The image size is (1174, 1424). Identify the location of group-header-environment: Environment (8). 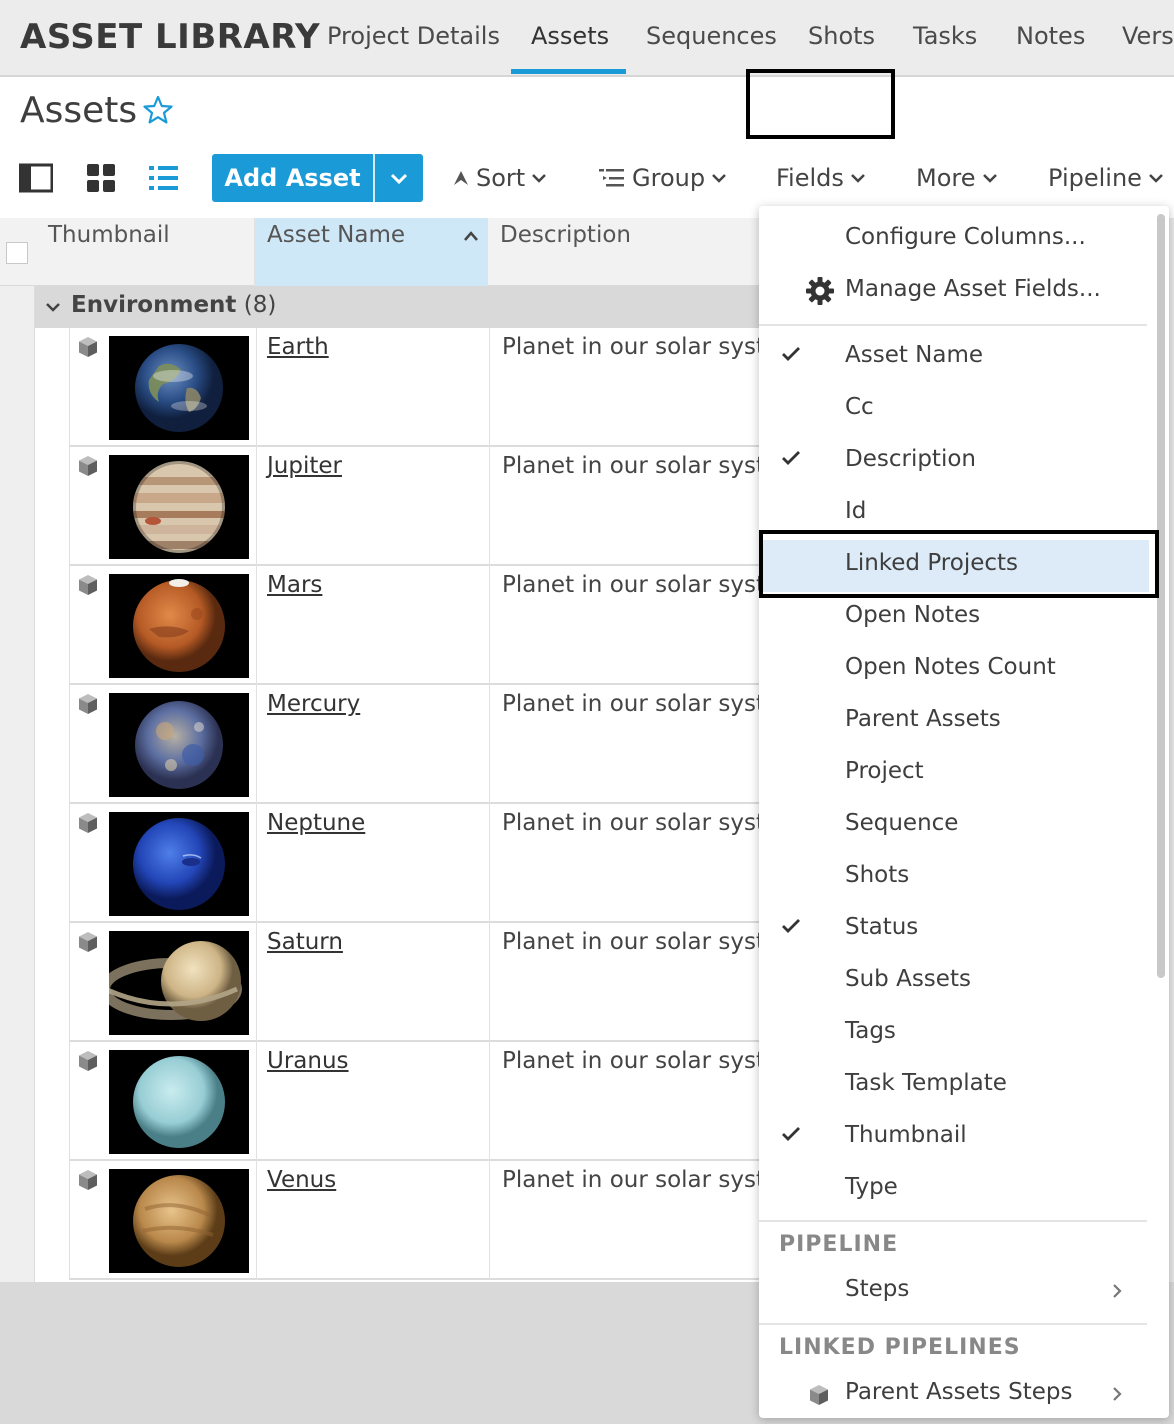
(397, 307).